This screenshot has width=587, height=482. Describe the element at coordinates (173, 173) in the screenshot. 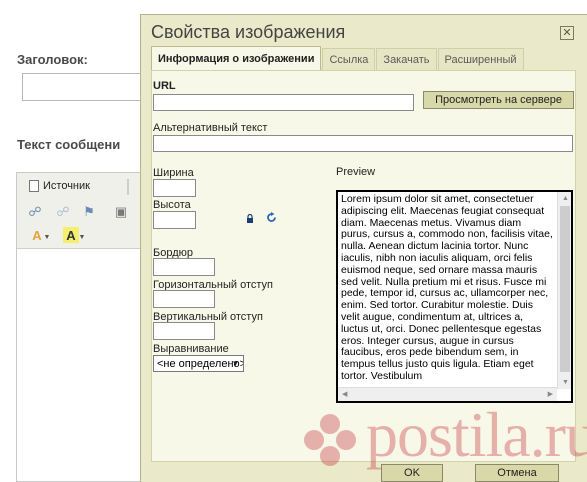

I see `width-label: Ширина` at that location.